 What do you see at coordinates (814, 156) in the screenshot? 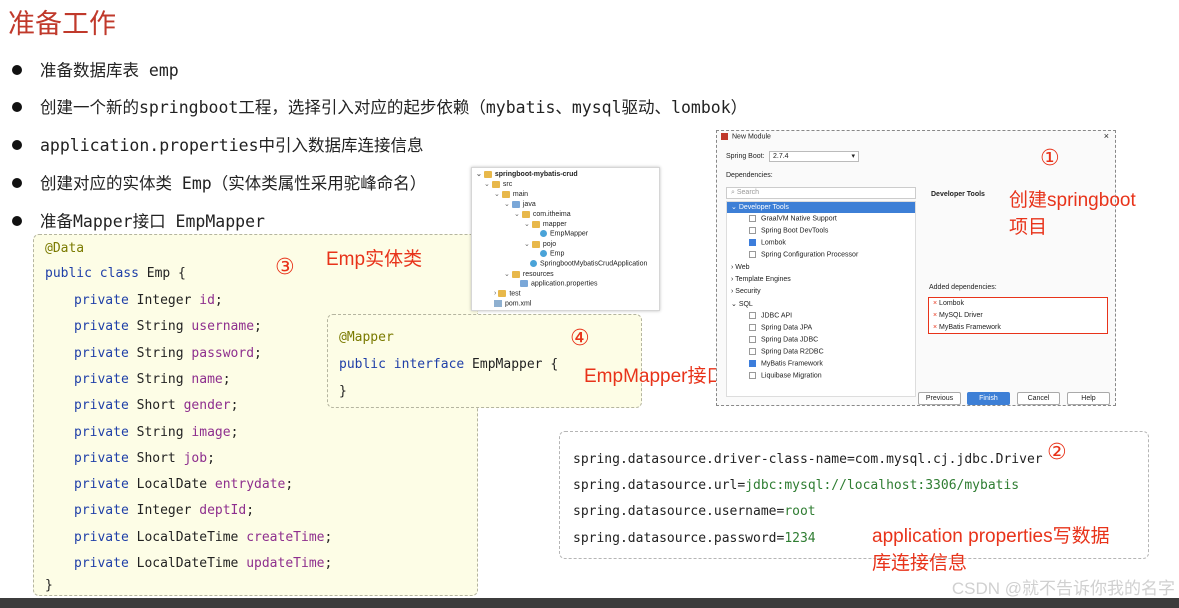
I see `spring-boot-version-select: 2.7.4 ▾` at bounding box center [814, 156].